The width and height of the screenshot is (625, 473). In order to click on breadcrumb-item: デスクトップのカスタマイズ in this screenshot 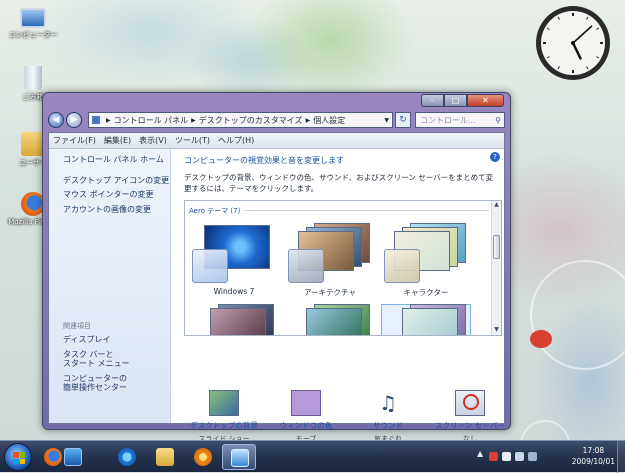, I will do `click(251, 120)`.